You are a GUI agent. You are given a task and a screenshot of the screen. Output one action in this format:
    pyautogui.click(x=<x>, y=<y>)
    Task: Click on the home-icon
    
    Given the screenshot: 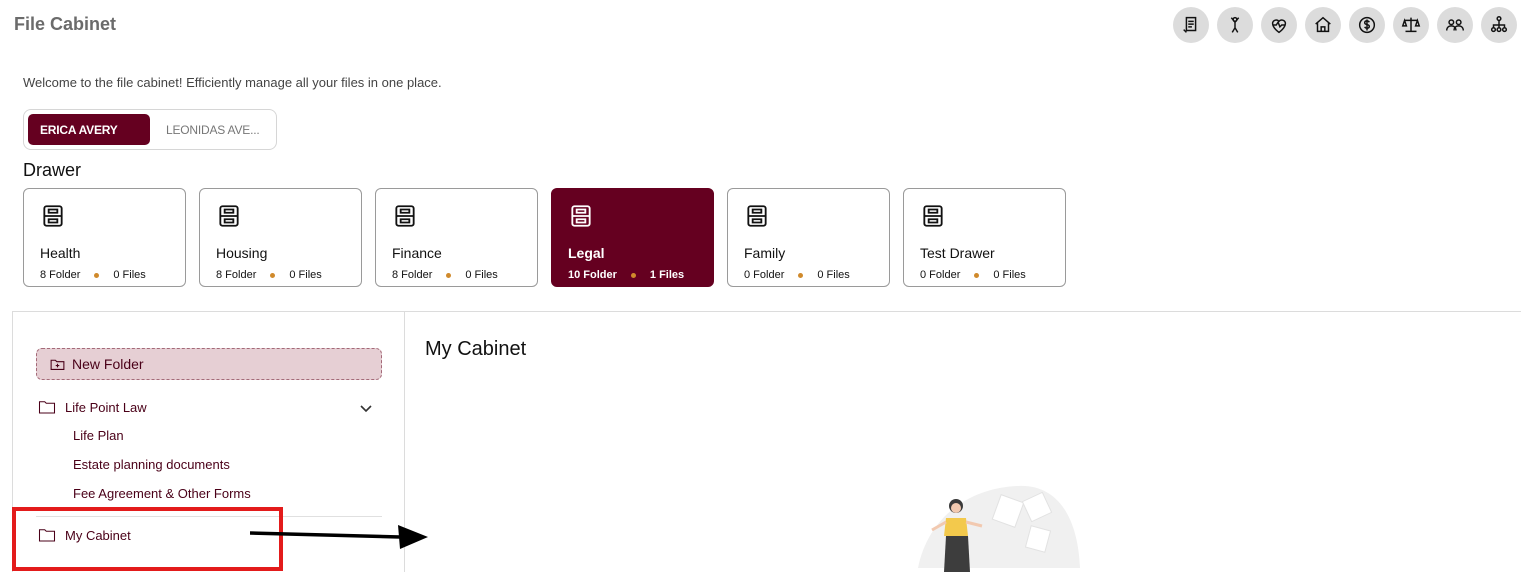 What is the action you would take?
    pyautogui.click(x=1323, y=25)
    